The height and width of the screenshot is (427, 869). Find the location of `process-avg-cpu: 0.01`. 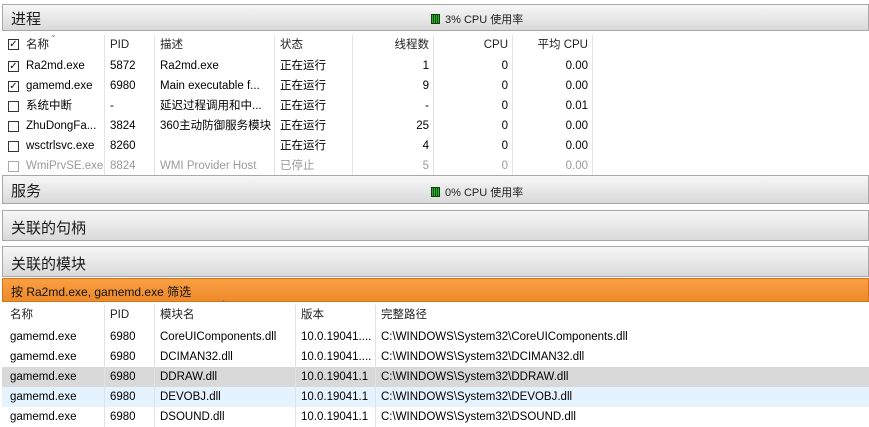

process-avg-cpu: 0.01 is located at coordinates (576, 106).